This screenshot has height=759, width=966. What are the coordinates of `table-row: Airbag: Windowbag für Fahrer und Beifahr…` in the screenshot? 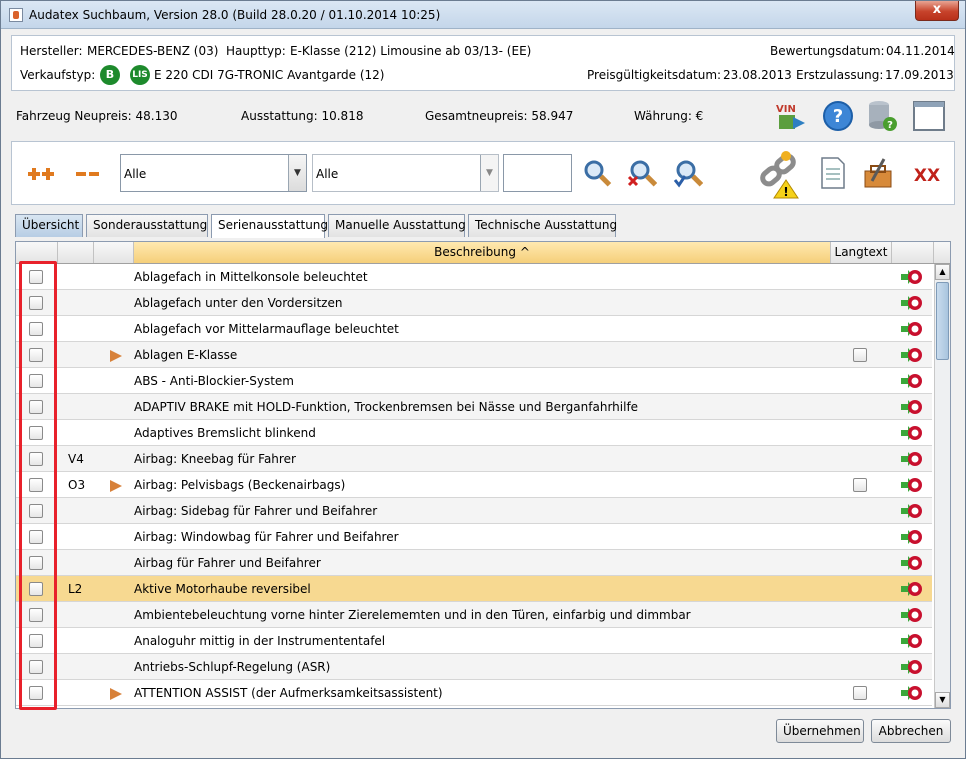 It's located at (474, 537).